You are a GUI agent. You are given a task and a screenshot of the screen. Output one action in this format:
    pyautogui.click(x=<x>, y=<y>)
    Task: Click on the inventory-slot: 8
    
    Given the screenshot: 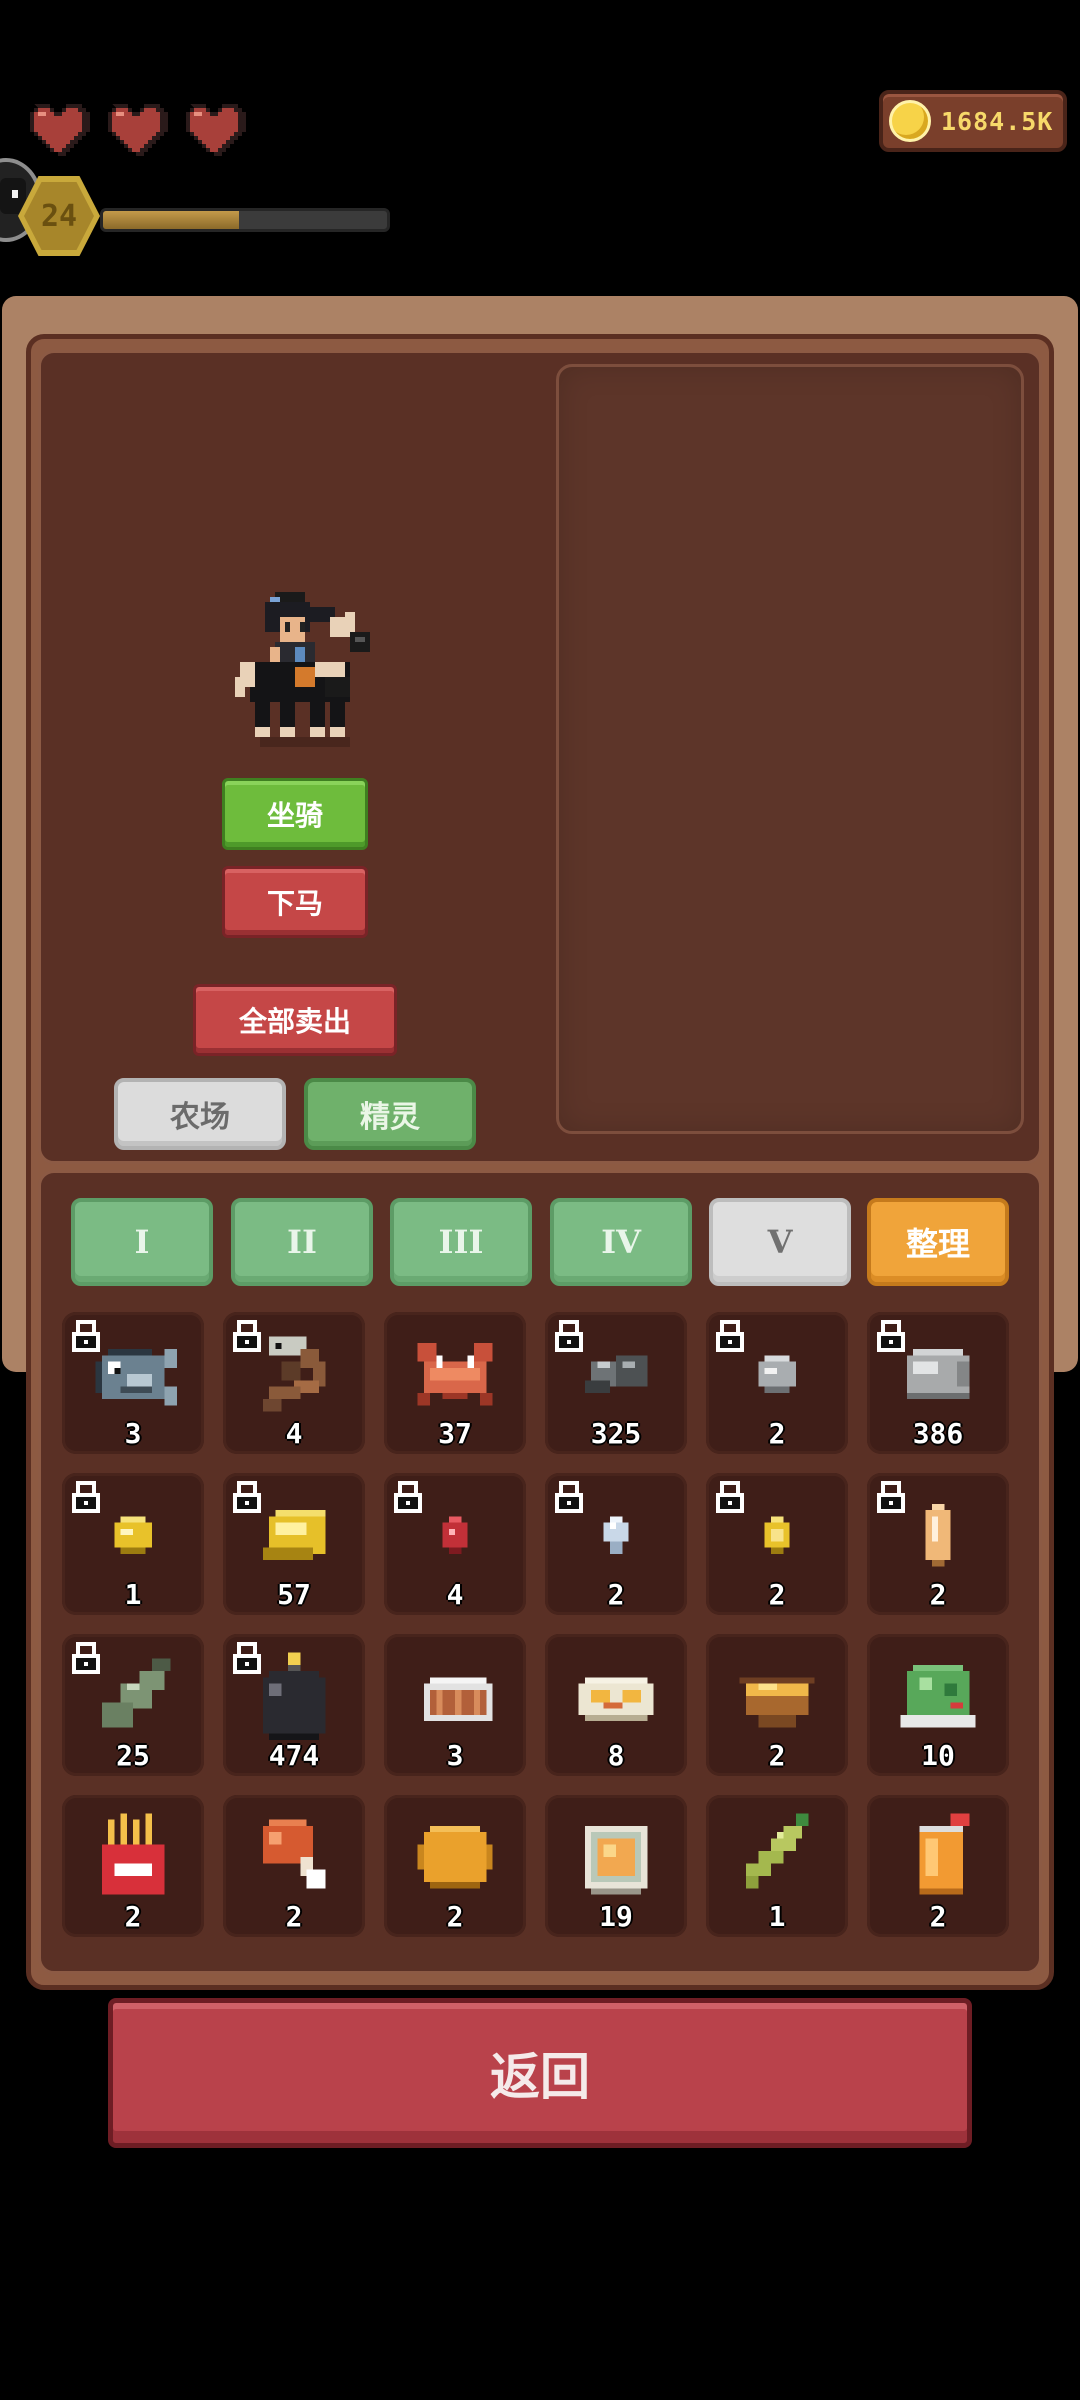 What is the action you would take?
    pyautogui.click(x=616, y=1705)
    